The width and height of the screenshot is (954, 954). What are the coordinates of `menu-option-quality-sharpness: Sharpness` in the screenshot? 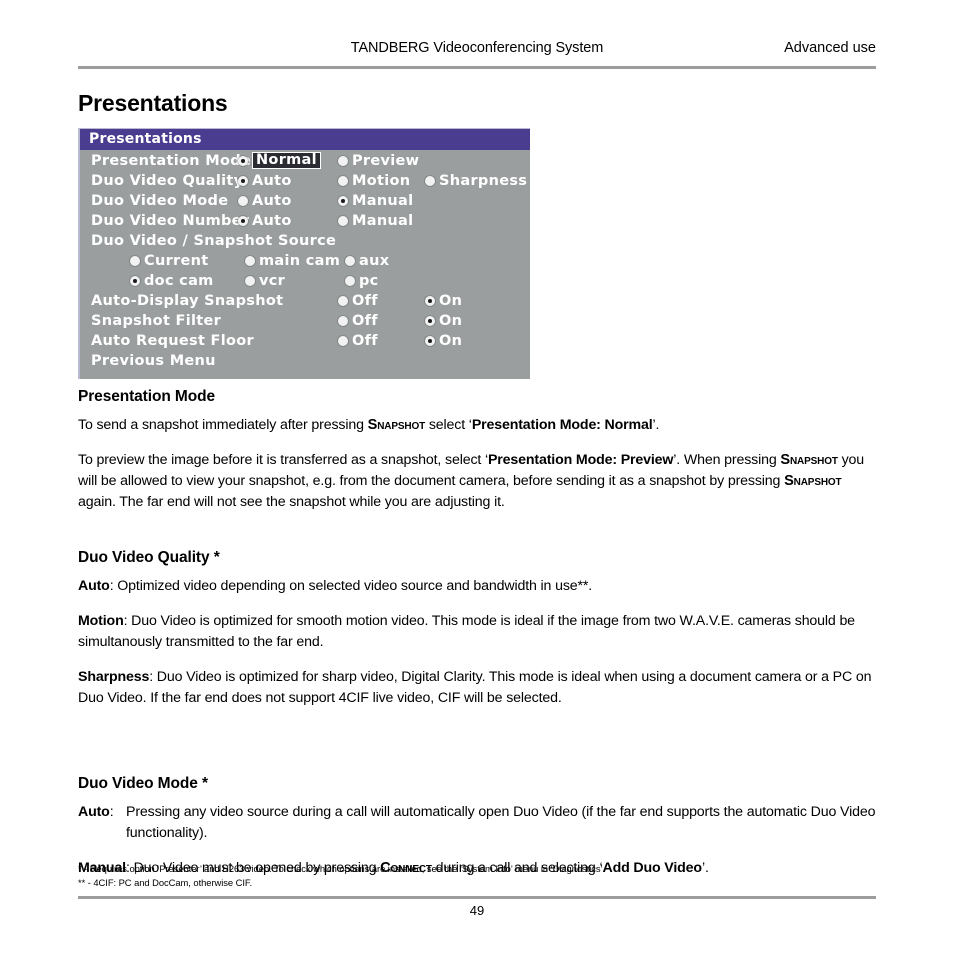 It's located at (476, 181).